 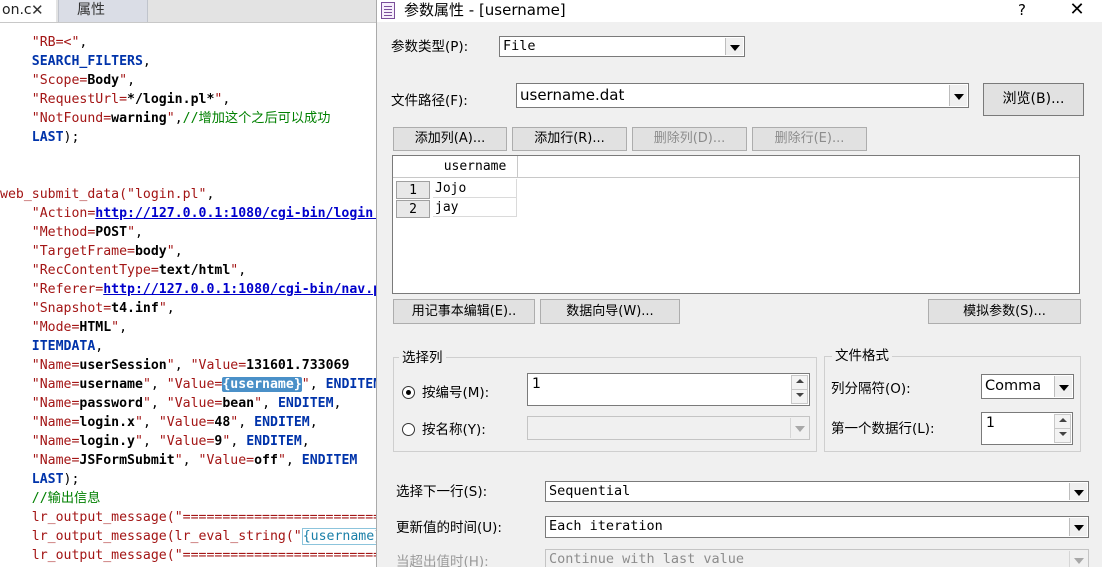 I want to click on select-next-row-select: Sequential, so click(x=817, y=491).